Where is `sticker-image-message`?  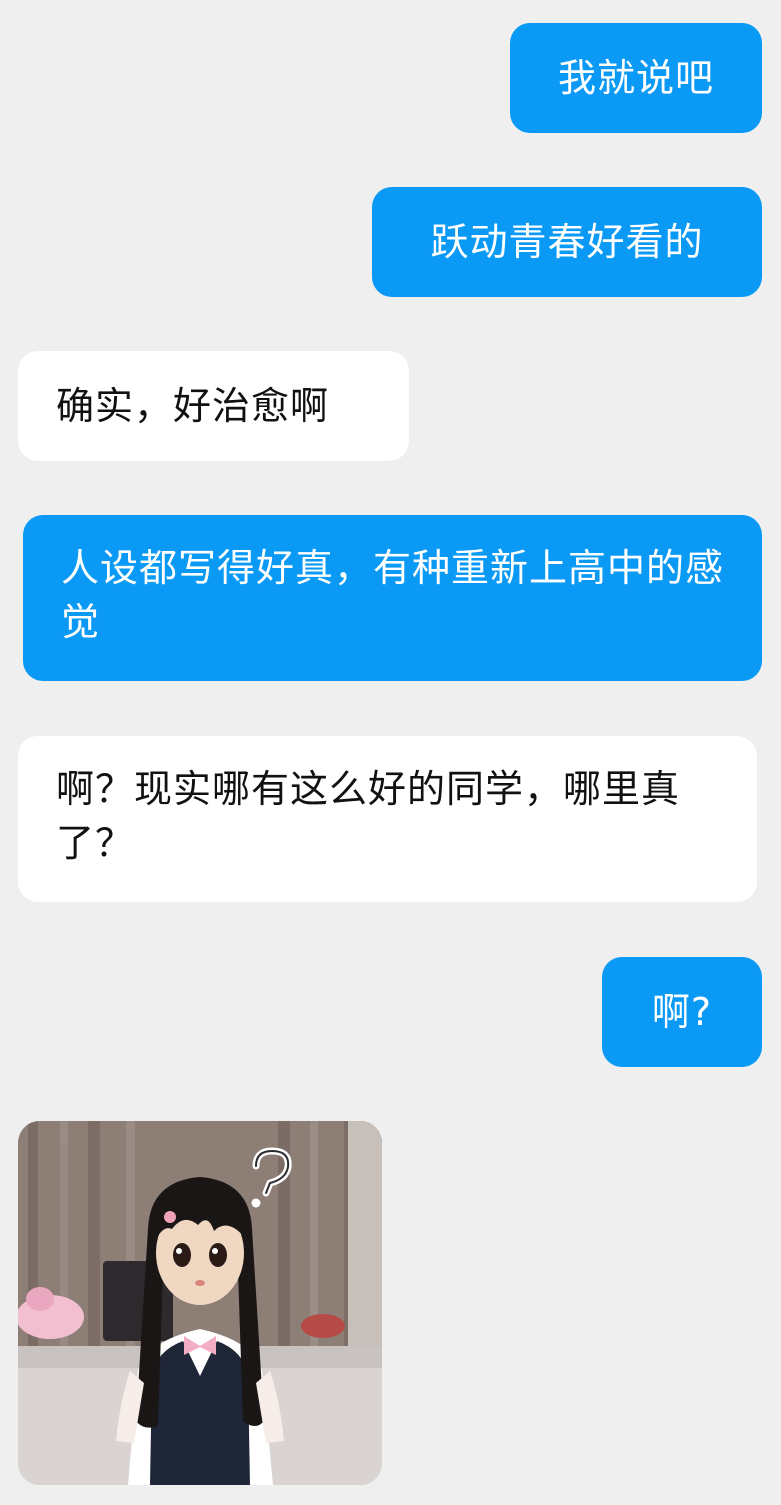
sticker-image-message is located at coordinates (200, 1303).